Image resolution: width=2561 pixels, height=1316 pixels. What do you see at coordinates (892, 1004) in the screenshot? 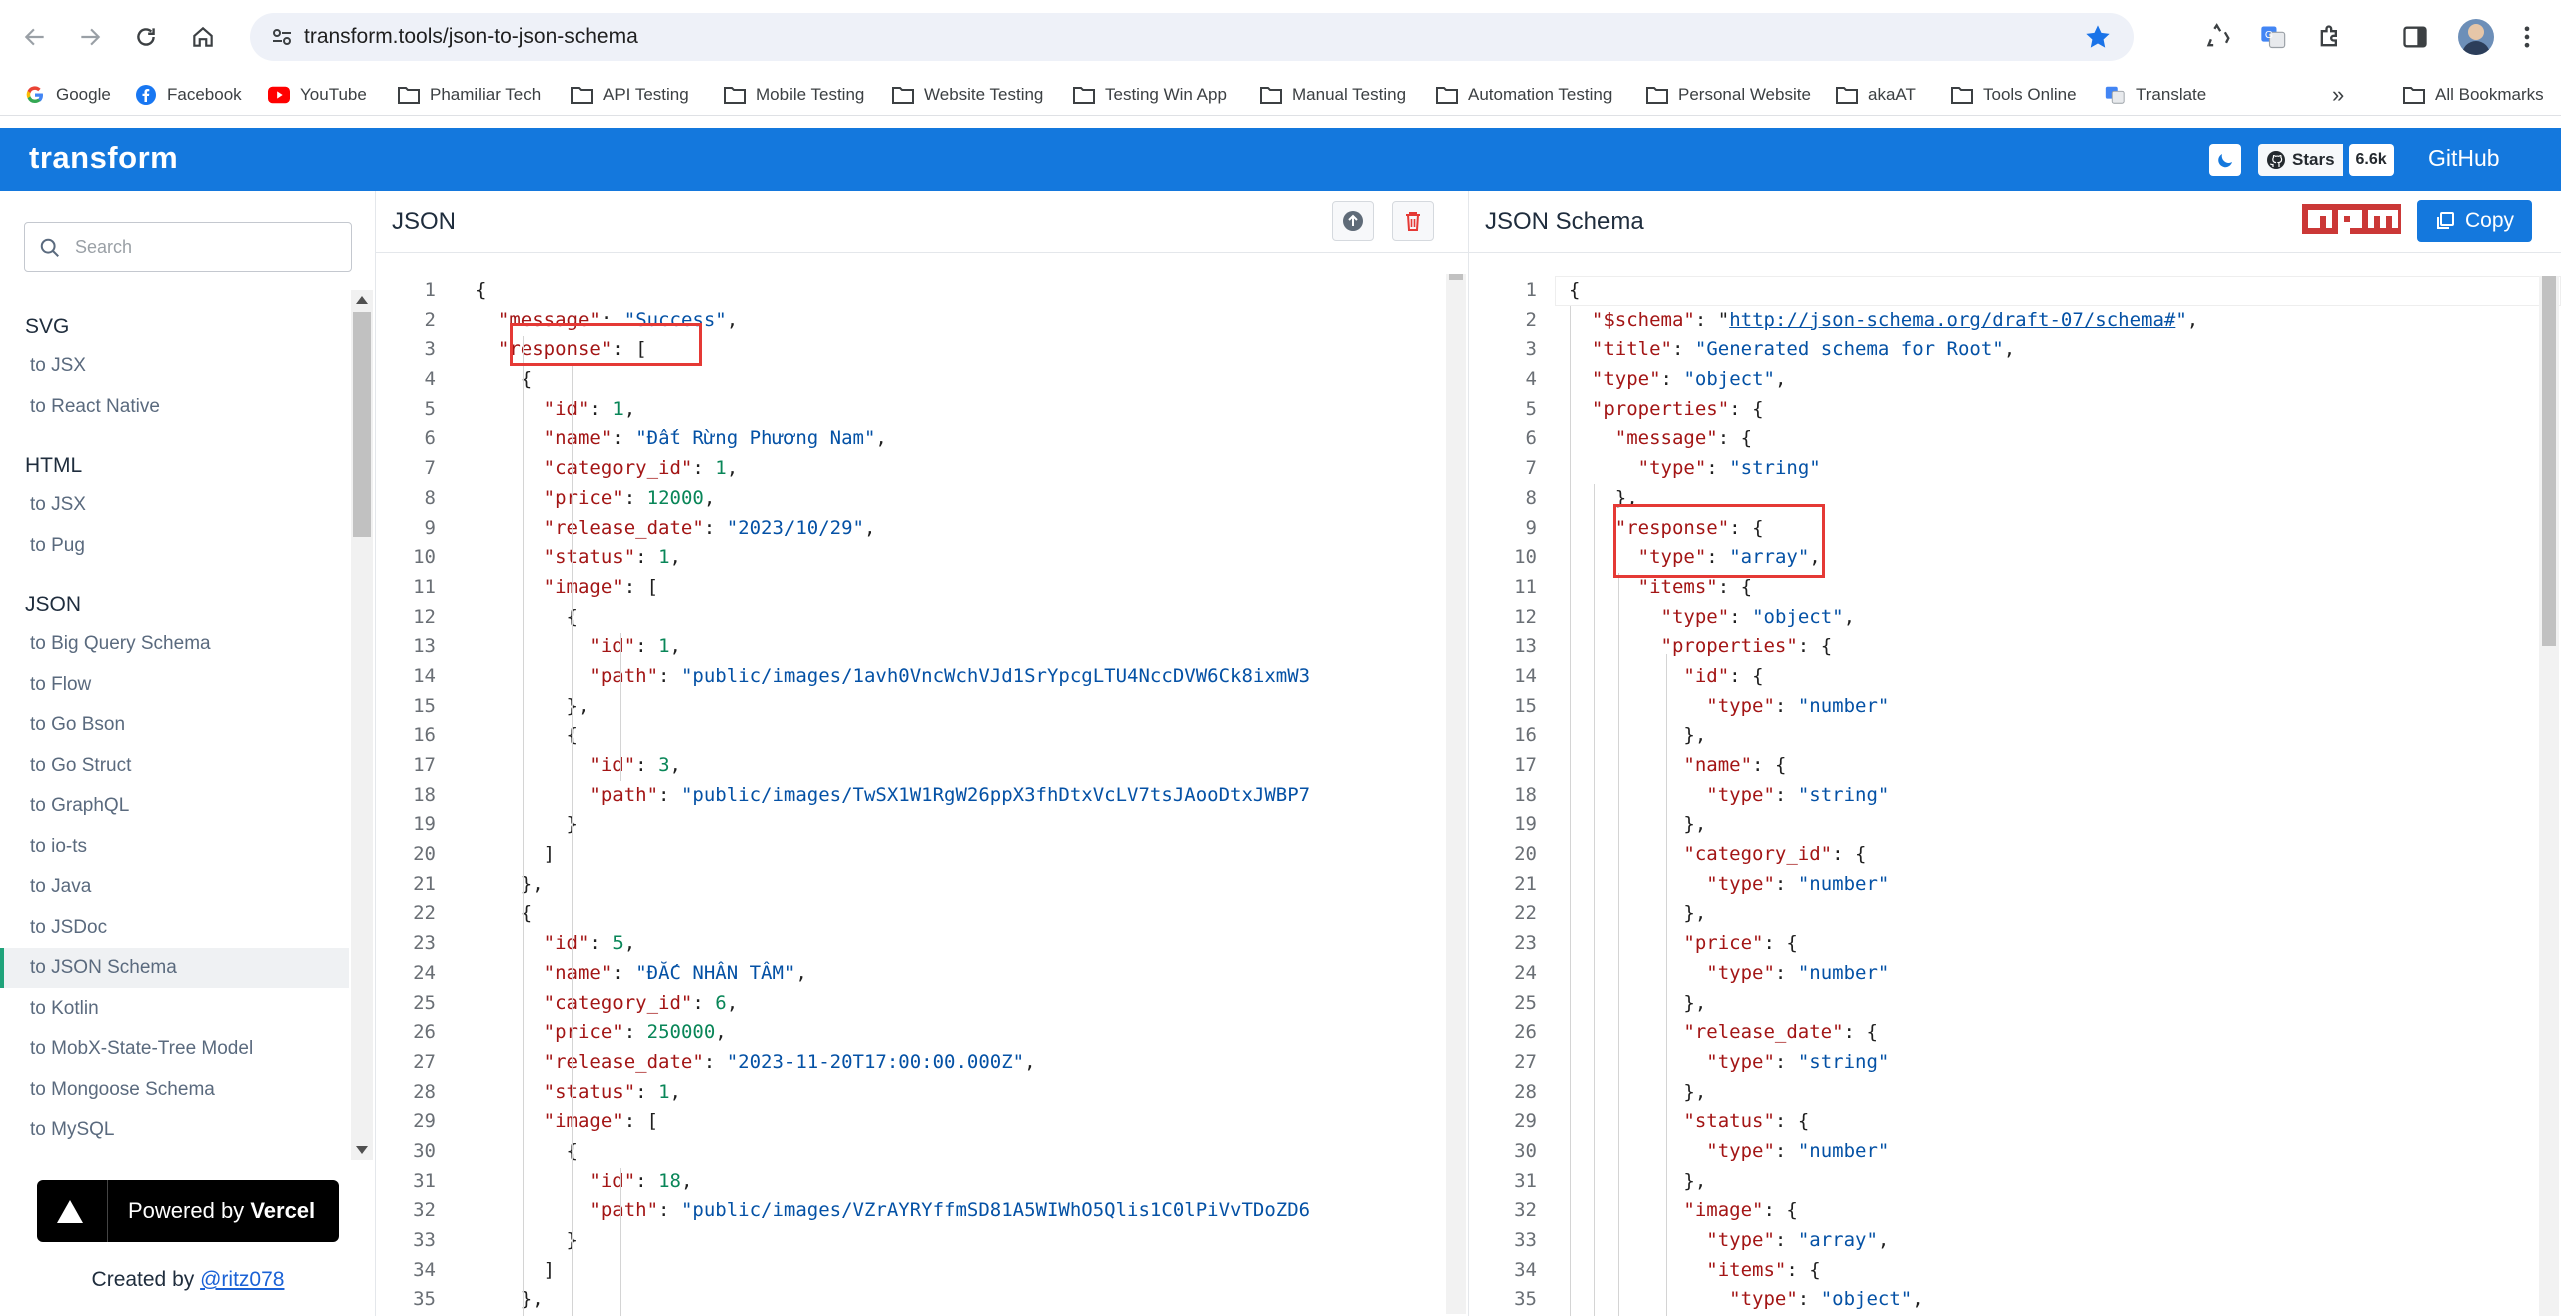
I see `code-line: "category_id": 6,` at bounding box center [892, 1004].